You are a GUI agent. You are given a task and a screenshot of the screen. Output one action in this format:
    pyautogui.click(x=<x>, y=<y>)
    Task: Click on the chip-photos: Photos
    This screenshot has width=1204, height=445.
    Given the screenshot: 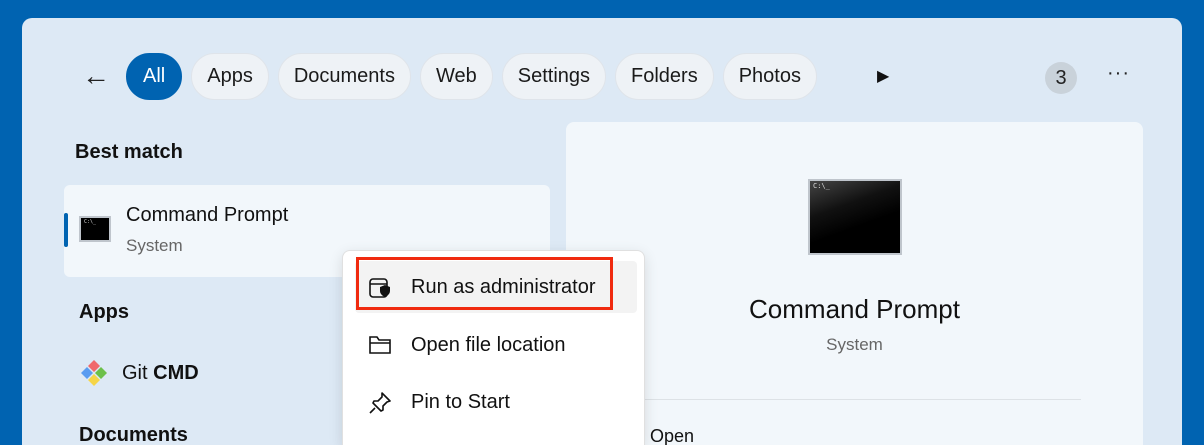 What is the action you would take?
    pyautogui.click(x=769, y=76)
    